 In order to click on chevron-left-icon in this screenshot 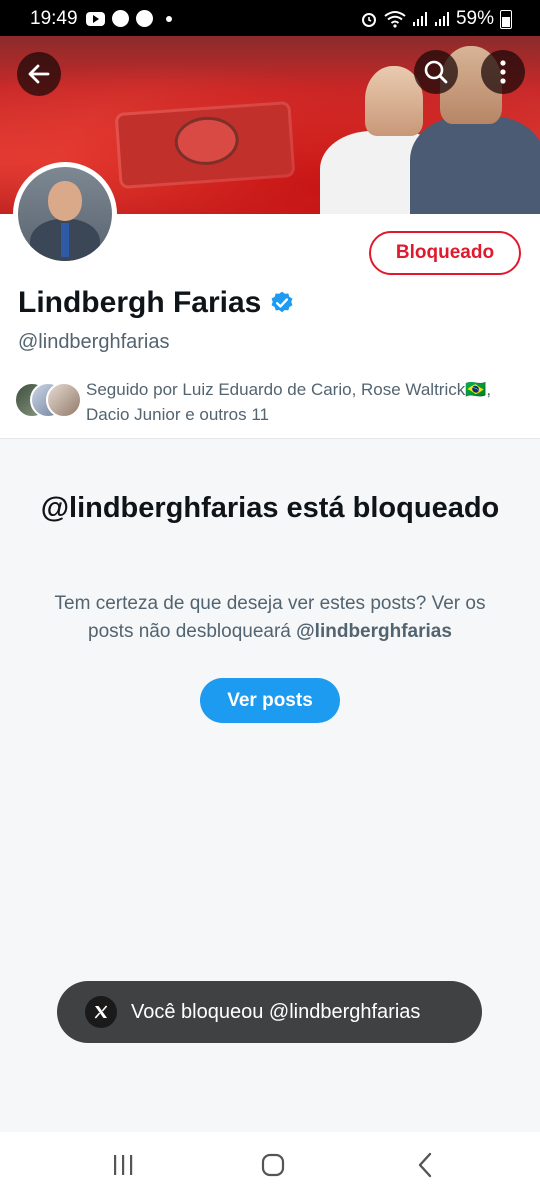, I will do `click(425, 1165)`.